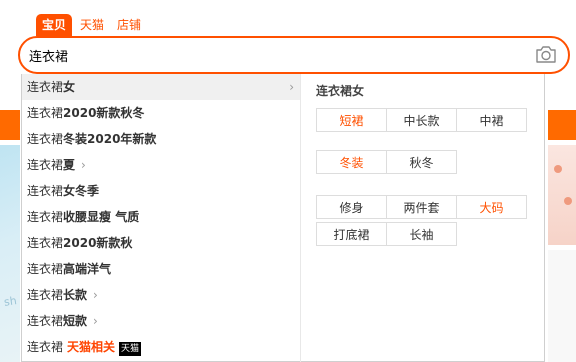 The height and width of the screenshot is (362, 576). What do you see at coordinates (491, 207) in the screenshot?
I see `attribute-option: 大码` at bounding box center [491, 207].